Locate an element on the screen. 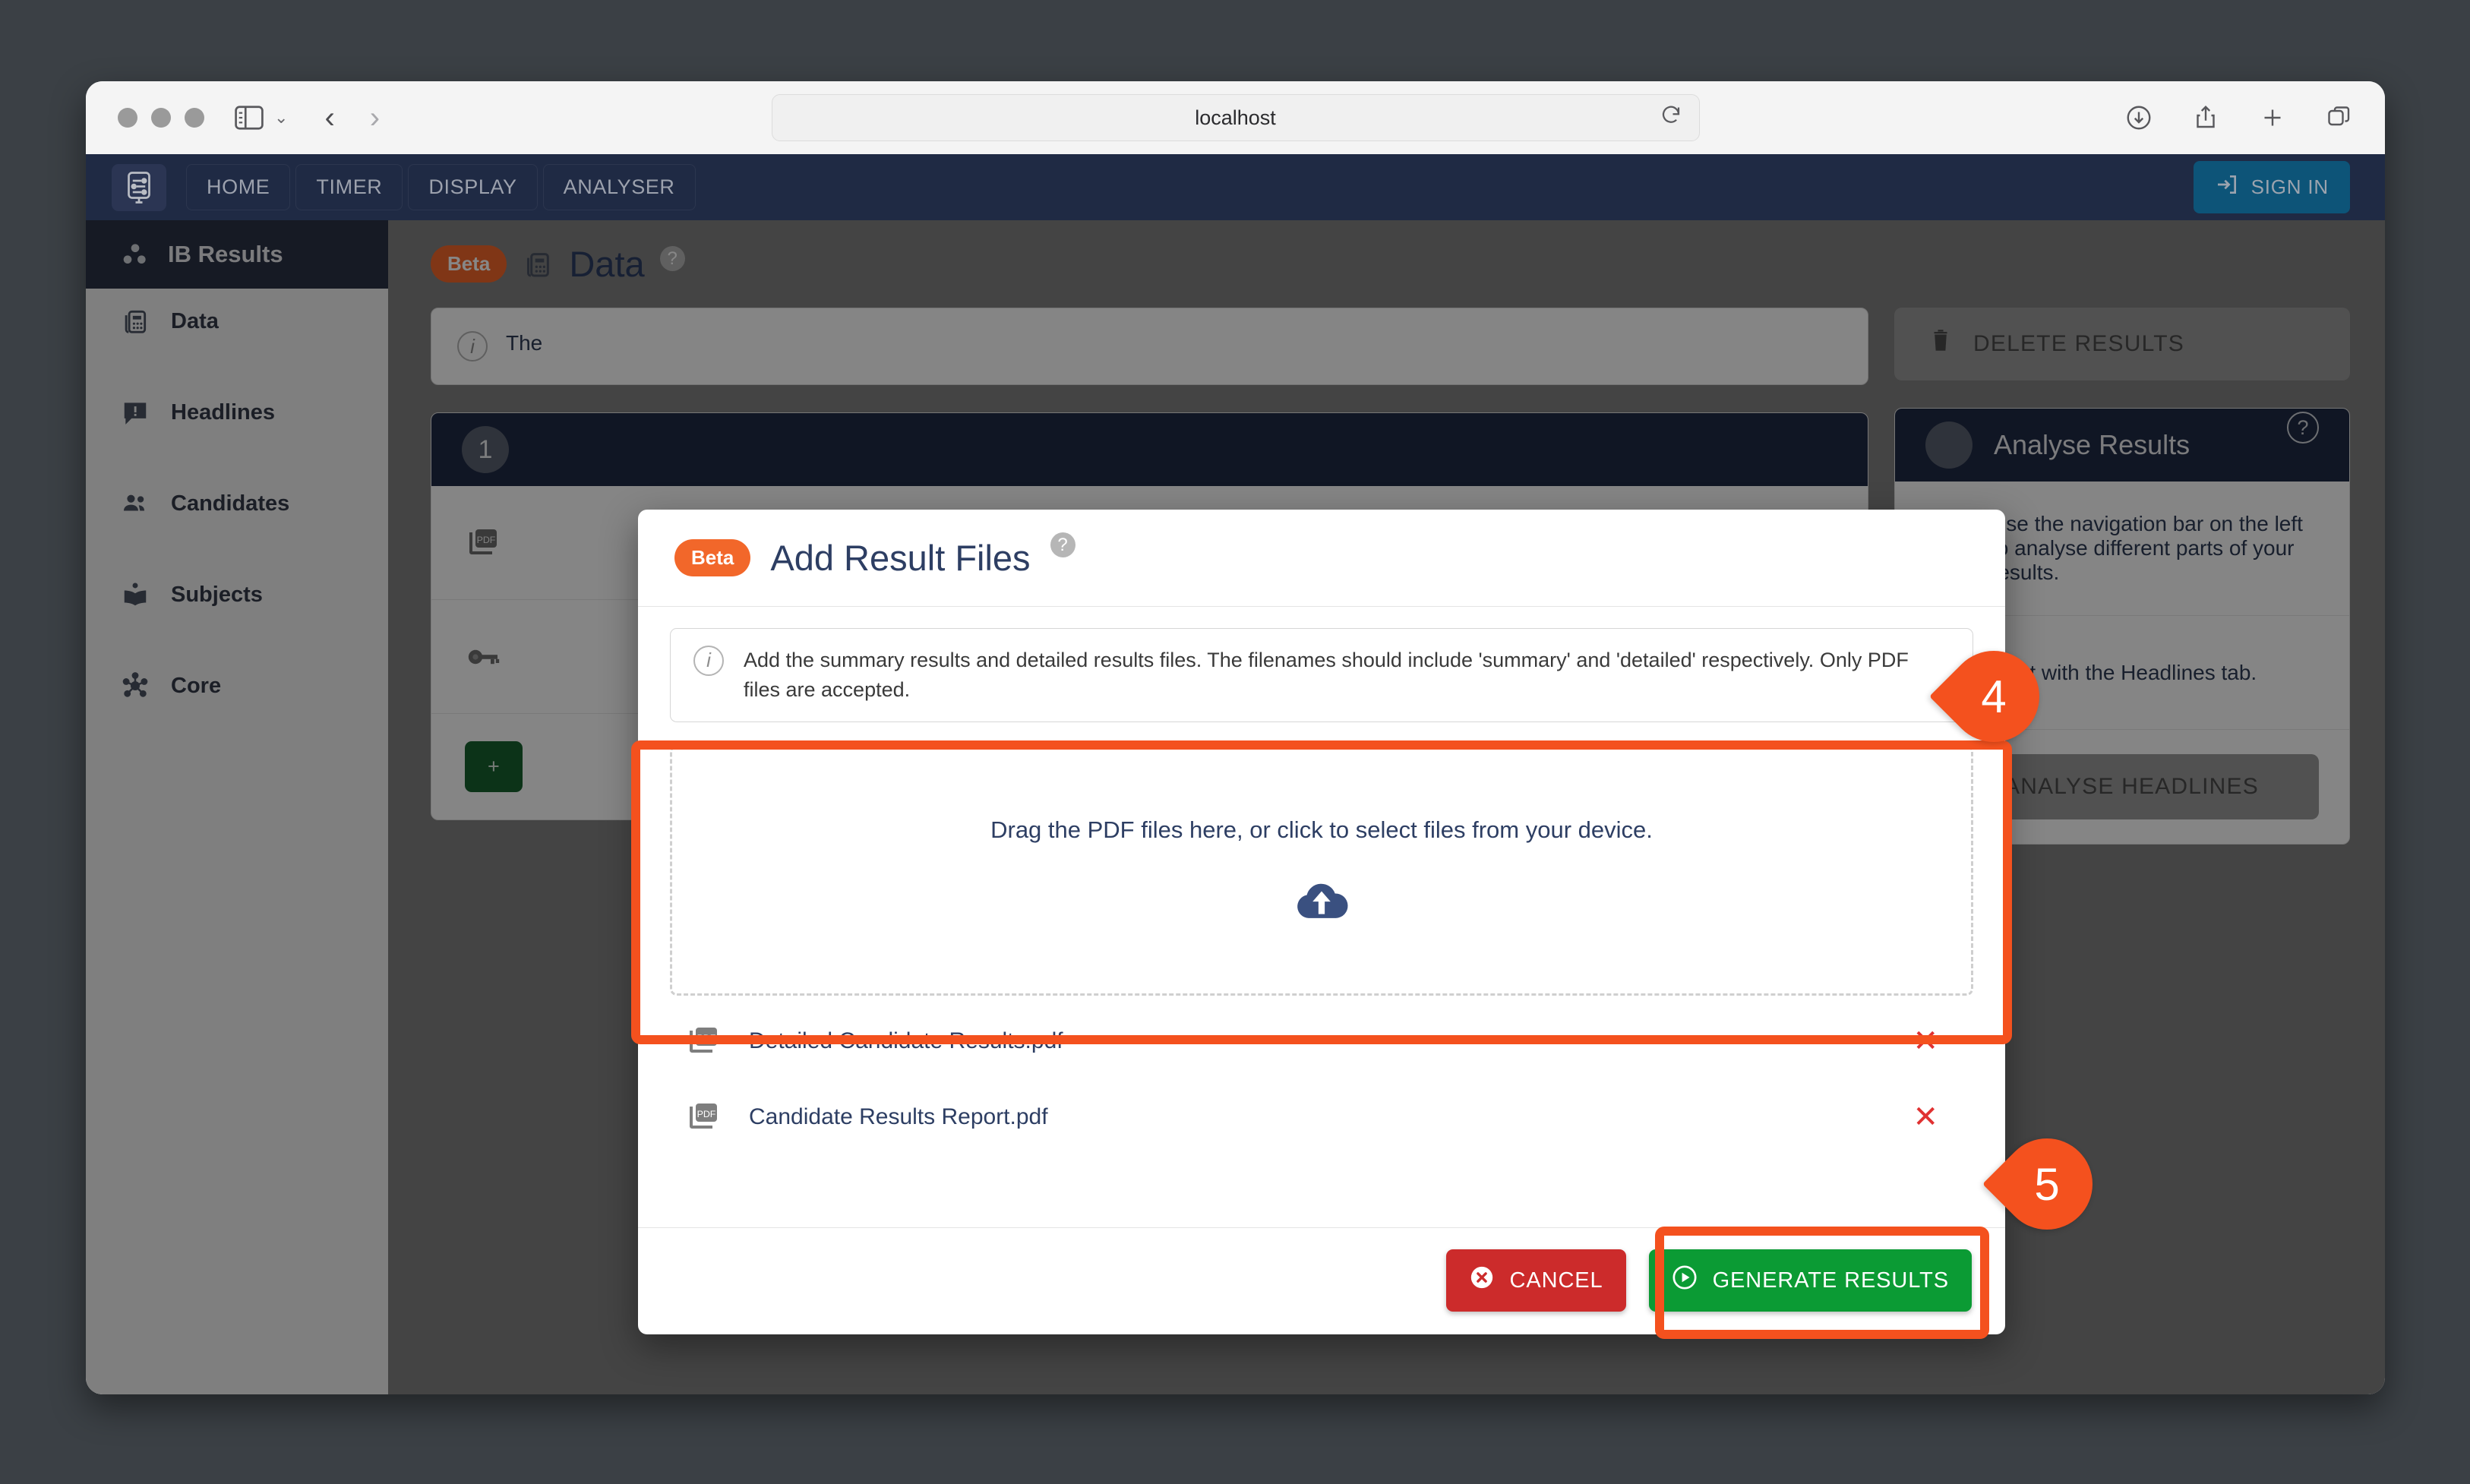 The image size is (2470, 1484). ib-results-icon is located at coordinates (135, 254).